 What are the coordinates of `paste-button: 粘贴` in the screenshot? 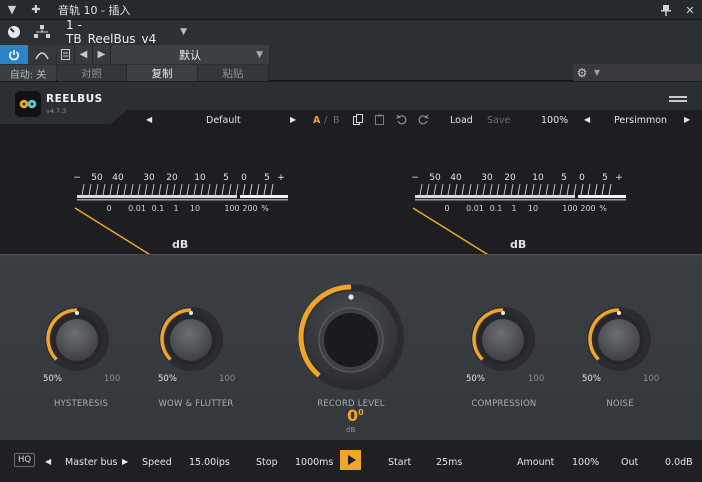 It's located at (233, 73).